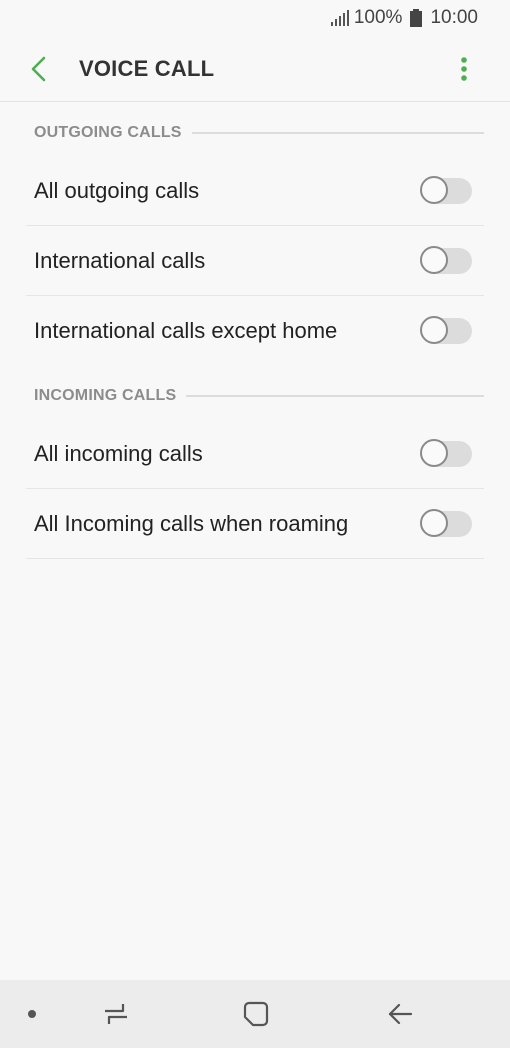  I want to click on chevron-left-icon, so click(38, 69).